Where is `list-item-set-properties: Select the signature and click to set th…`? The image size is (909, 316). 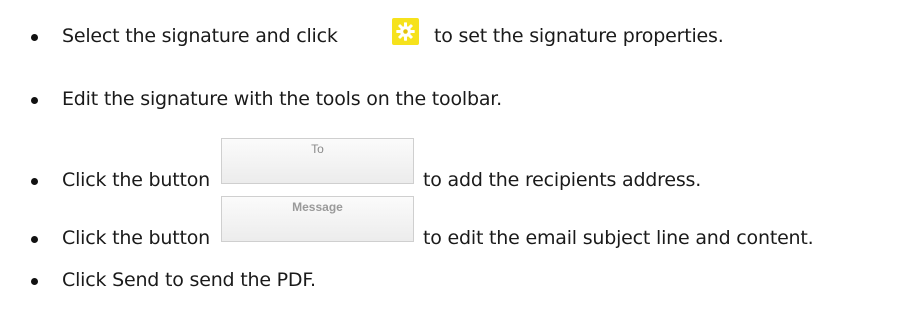
list-item-set-properties: Select the signature and click to set th… is located at coordinates (454, 38).